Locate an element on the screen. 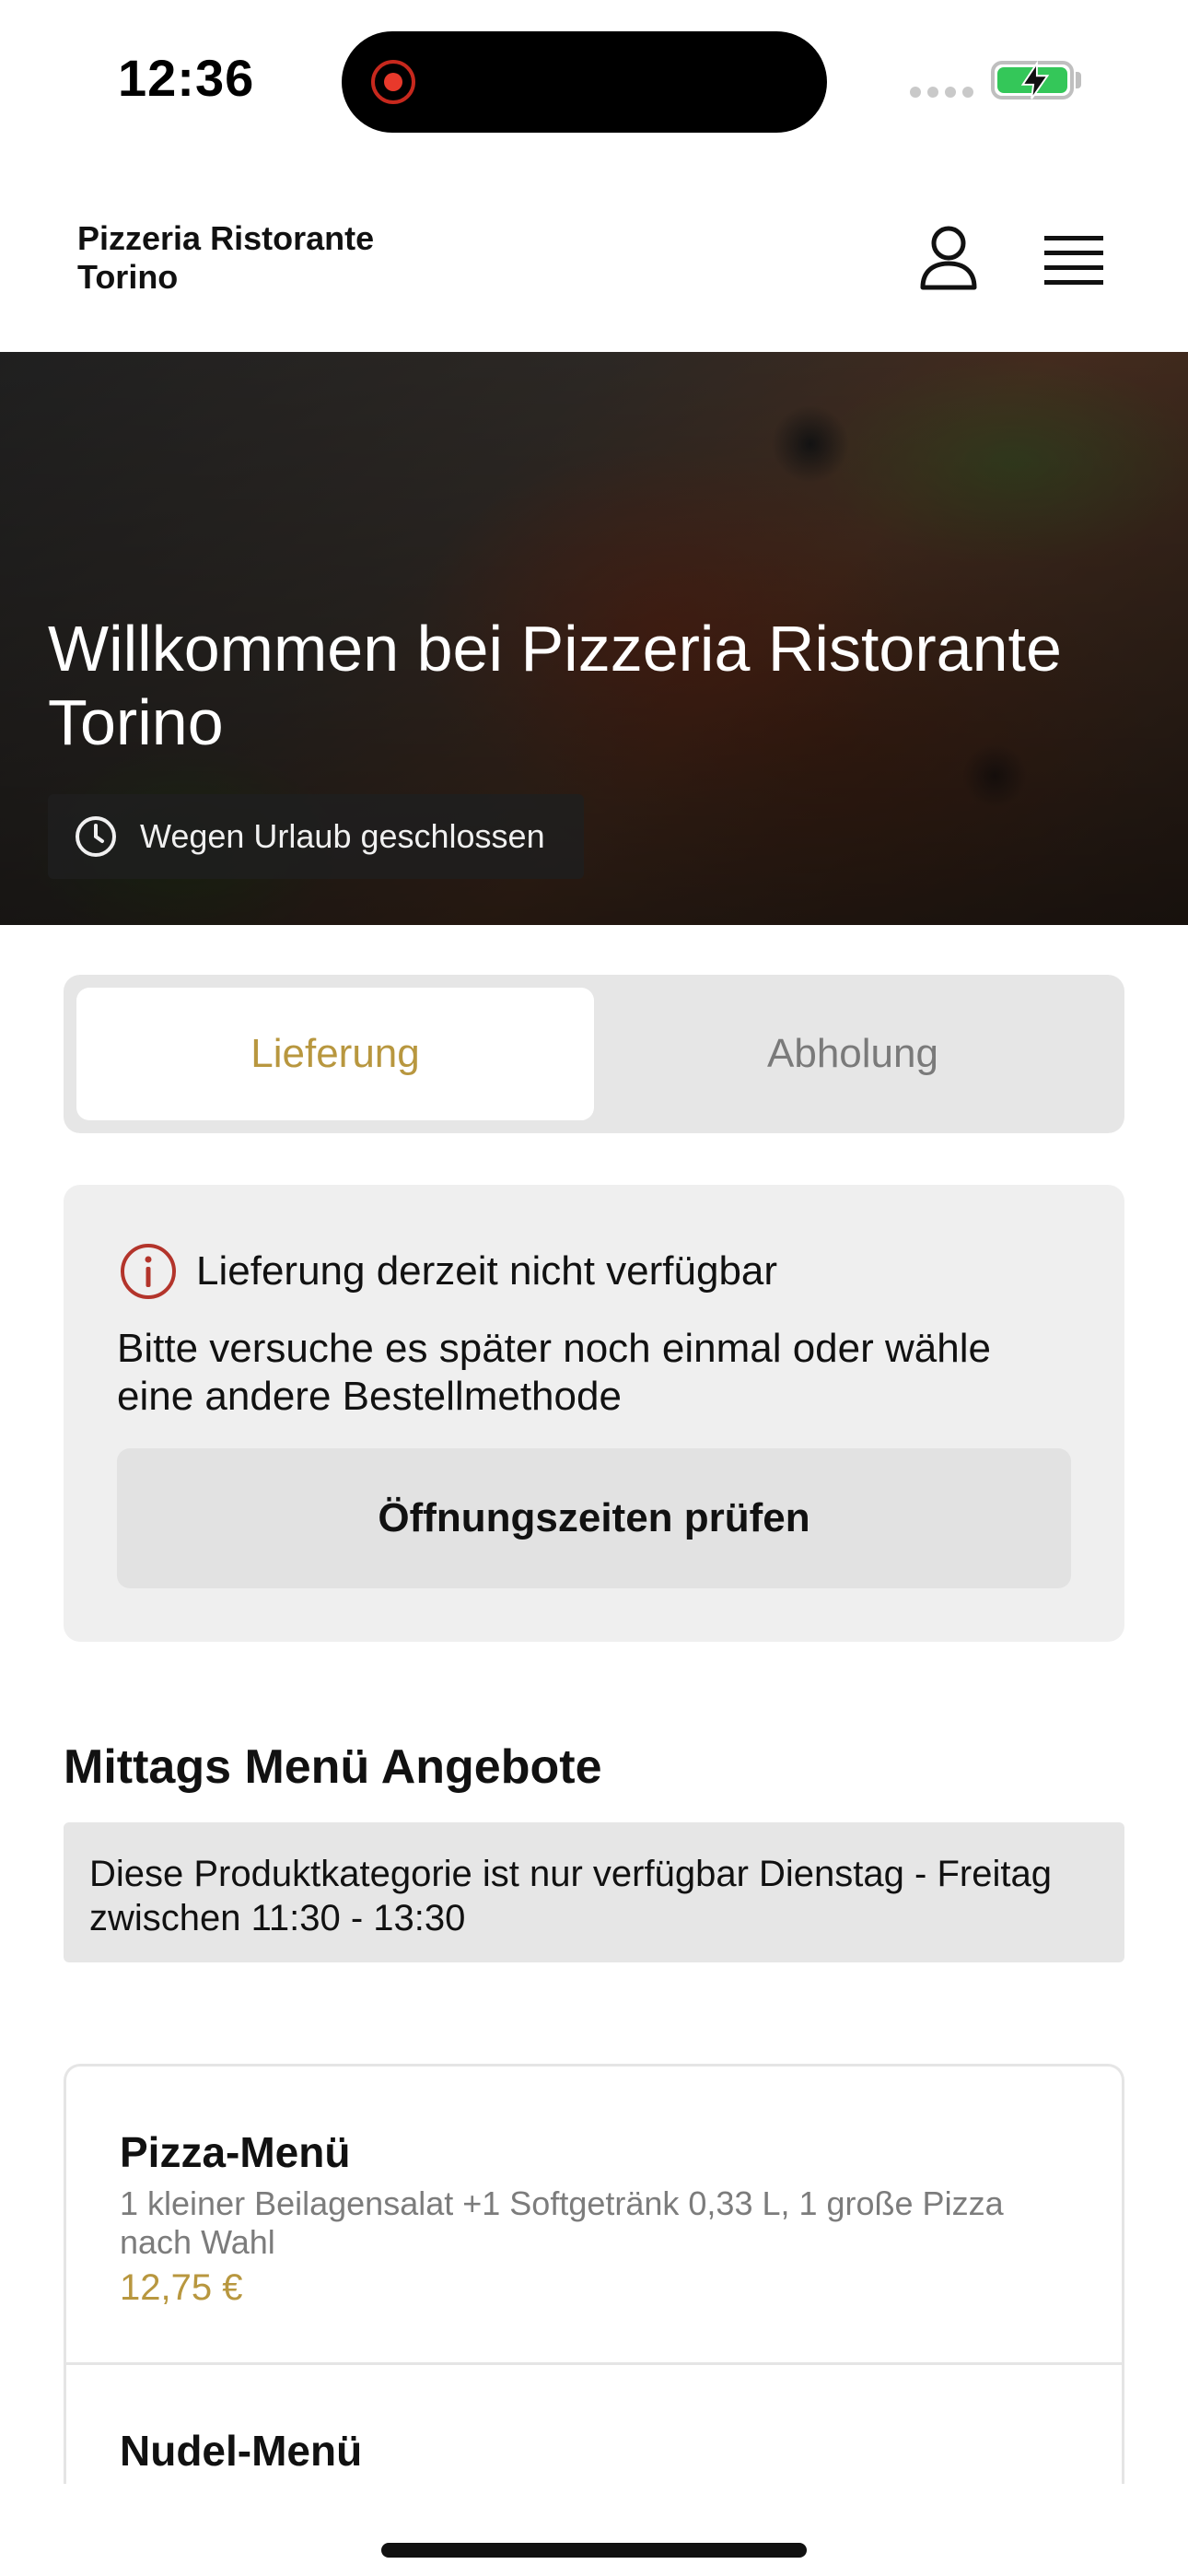 This screenshot has width=1188, height=2576. restaurant-name: Pizzeria Ristorante Torino is located at coordinates (261, 258).